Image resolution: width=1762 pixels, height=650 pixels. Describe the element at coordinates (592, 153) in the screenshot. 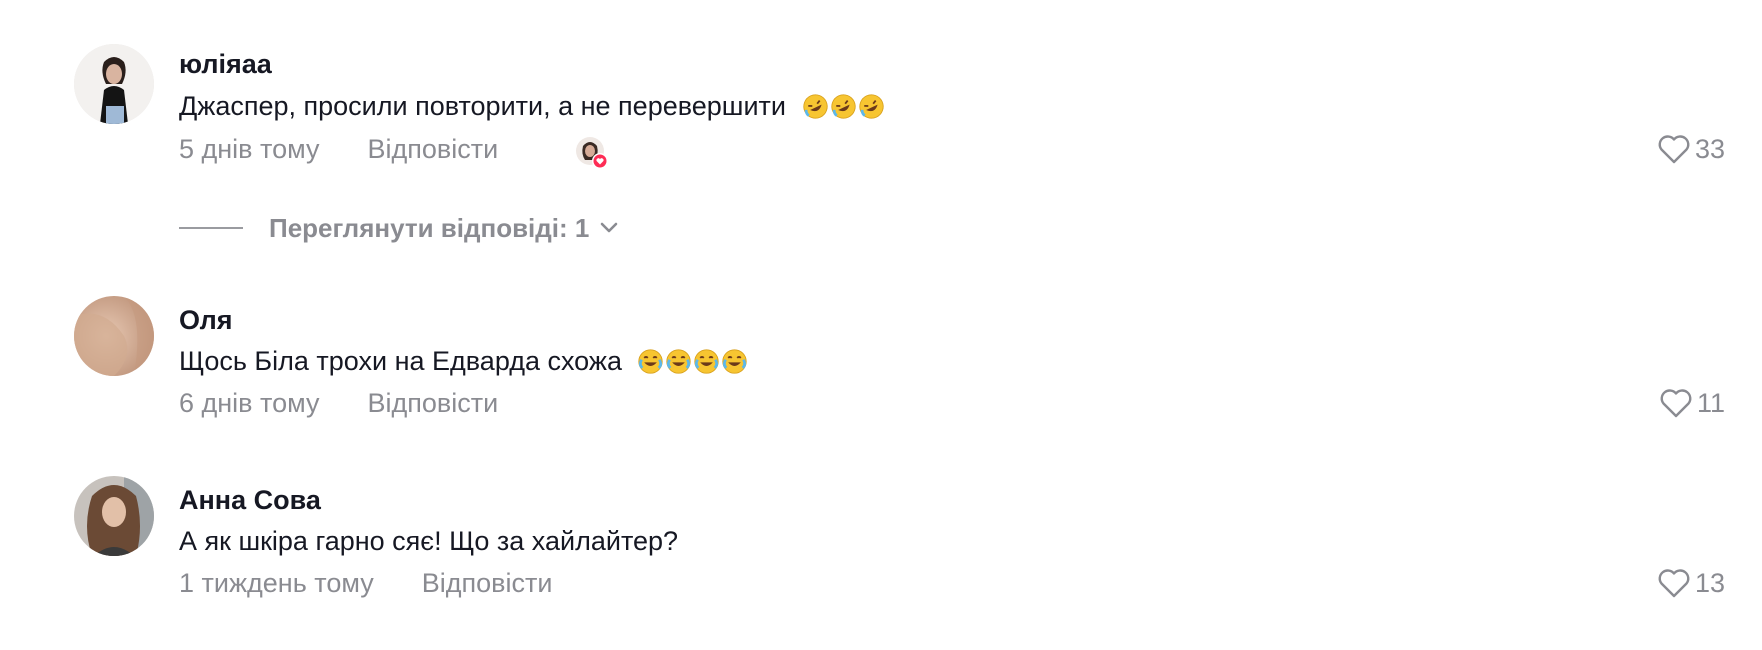

I see `creator-liked-badge-icon` at that location.